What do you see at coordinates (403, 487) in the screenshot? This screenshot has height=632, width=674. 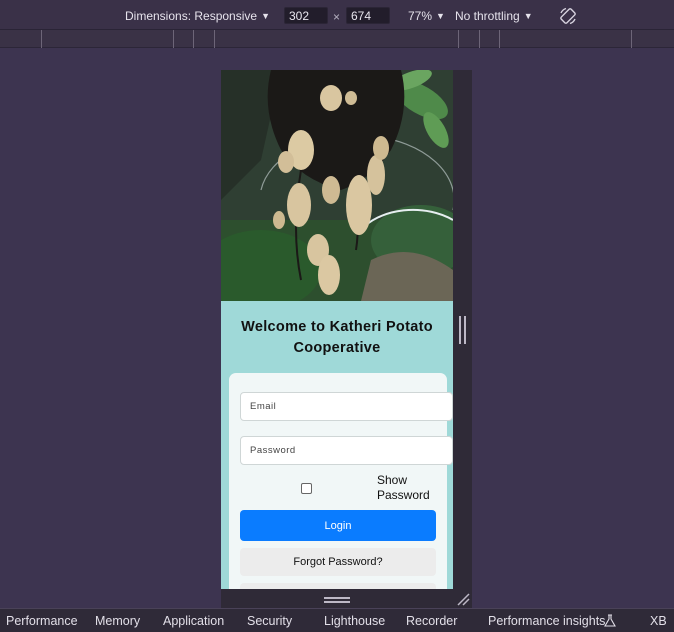 I see `show-password-label: Show Password` at bounding box center [403, 487].